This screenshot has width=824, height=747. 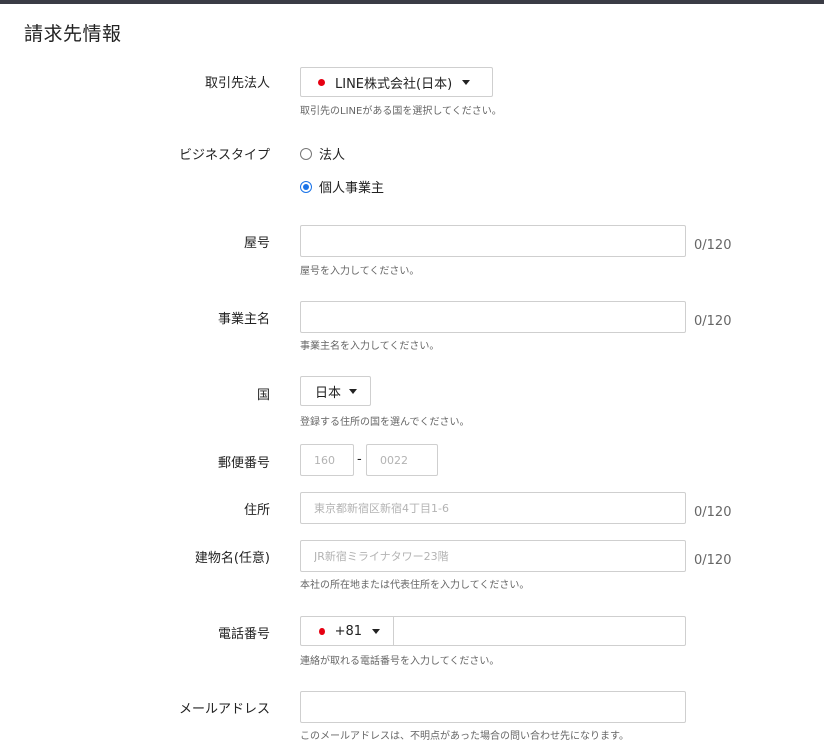 I want to click on phone-helper: 連絡が取れる電話番号を入力してください。, so click(x=400, y=661).